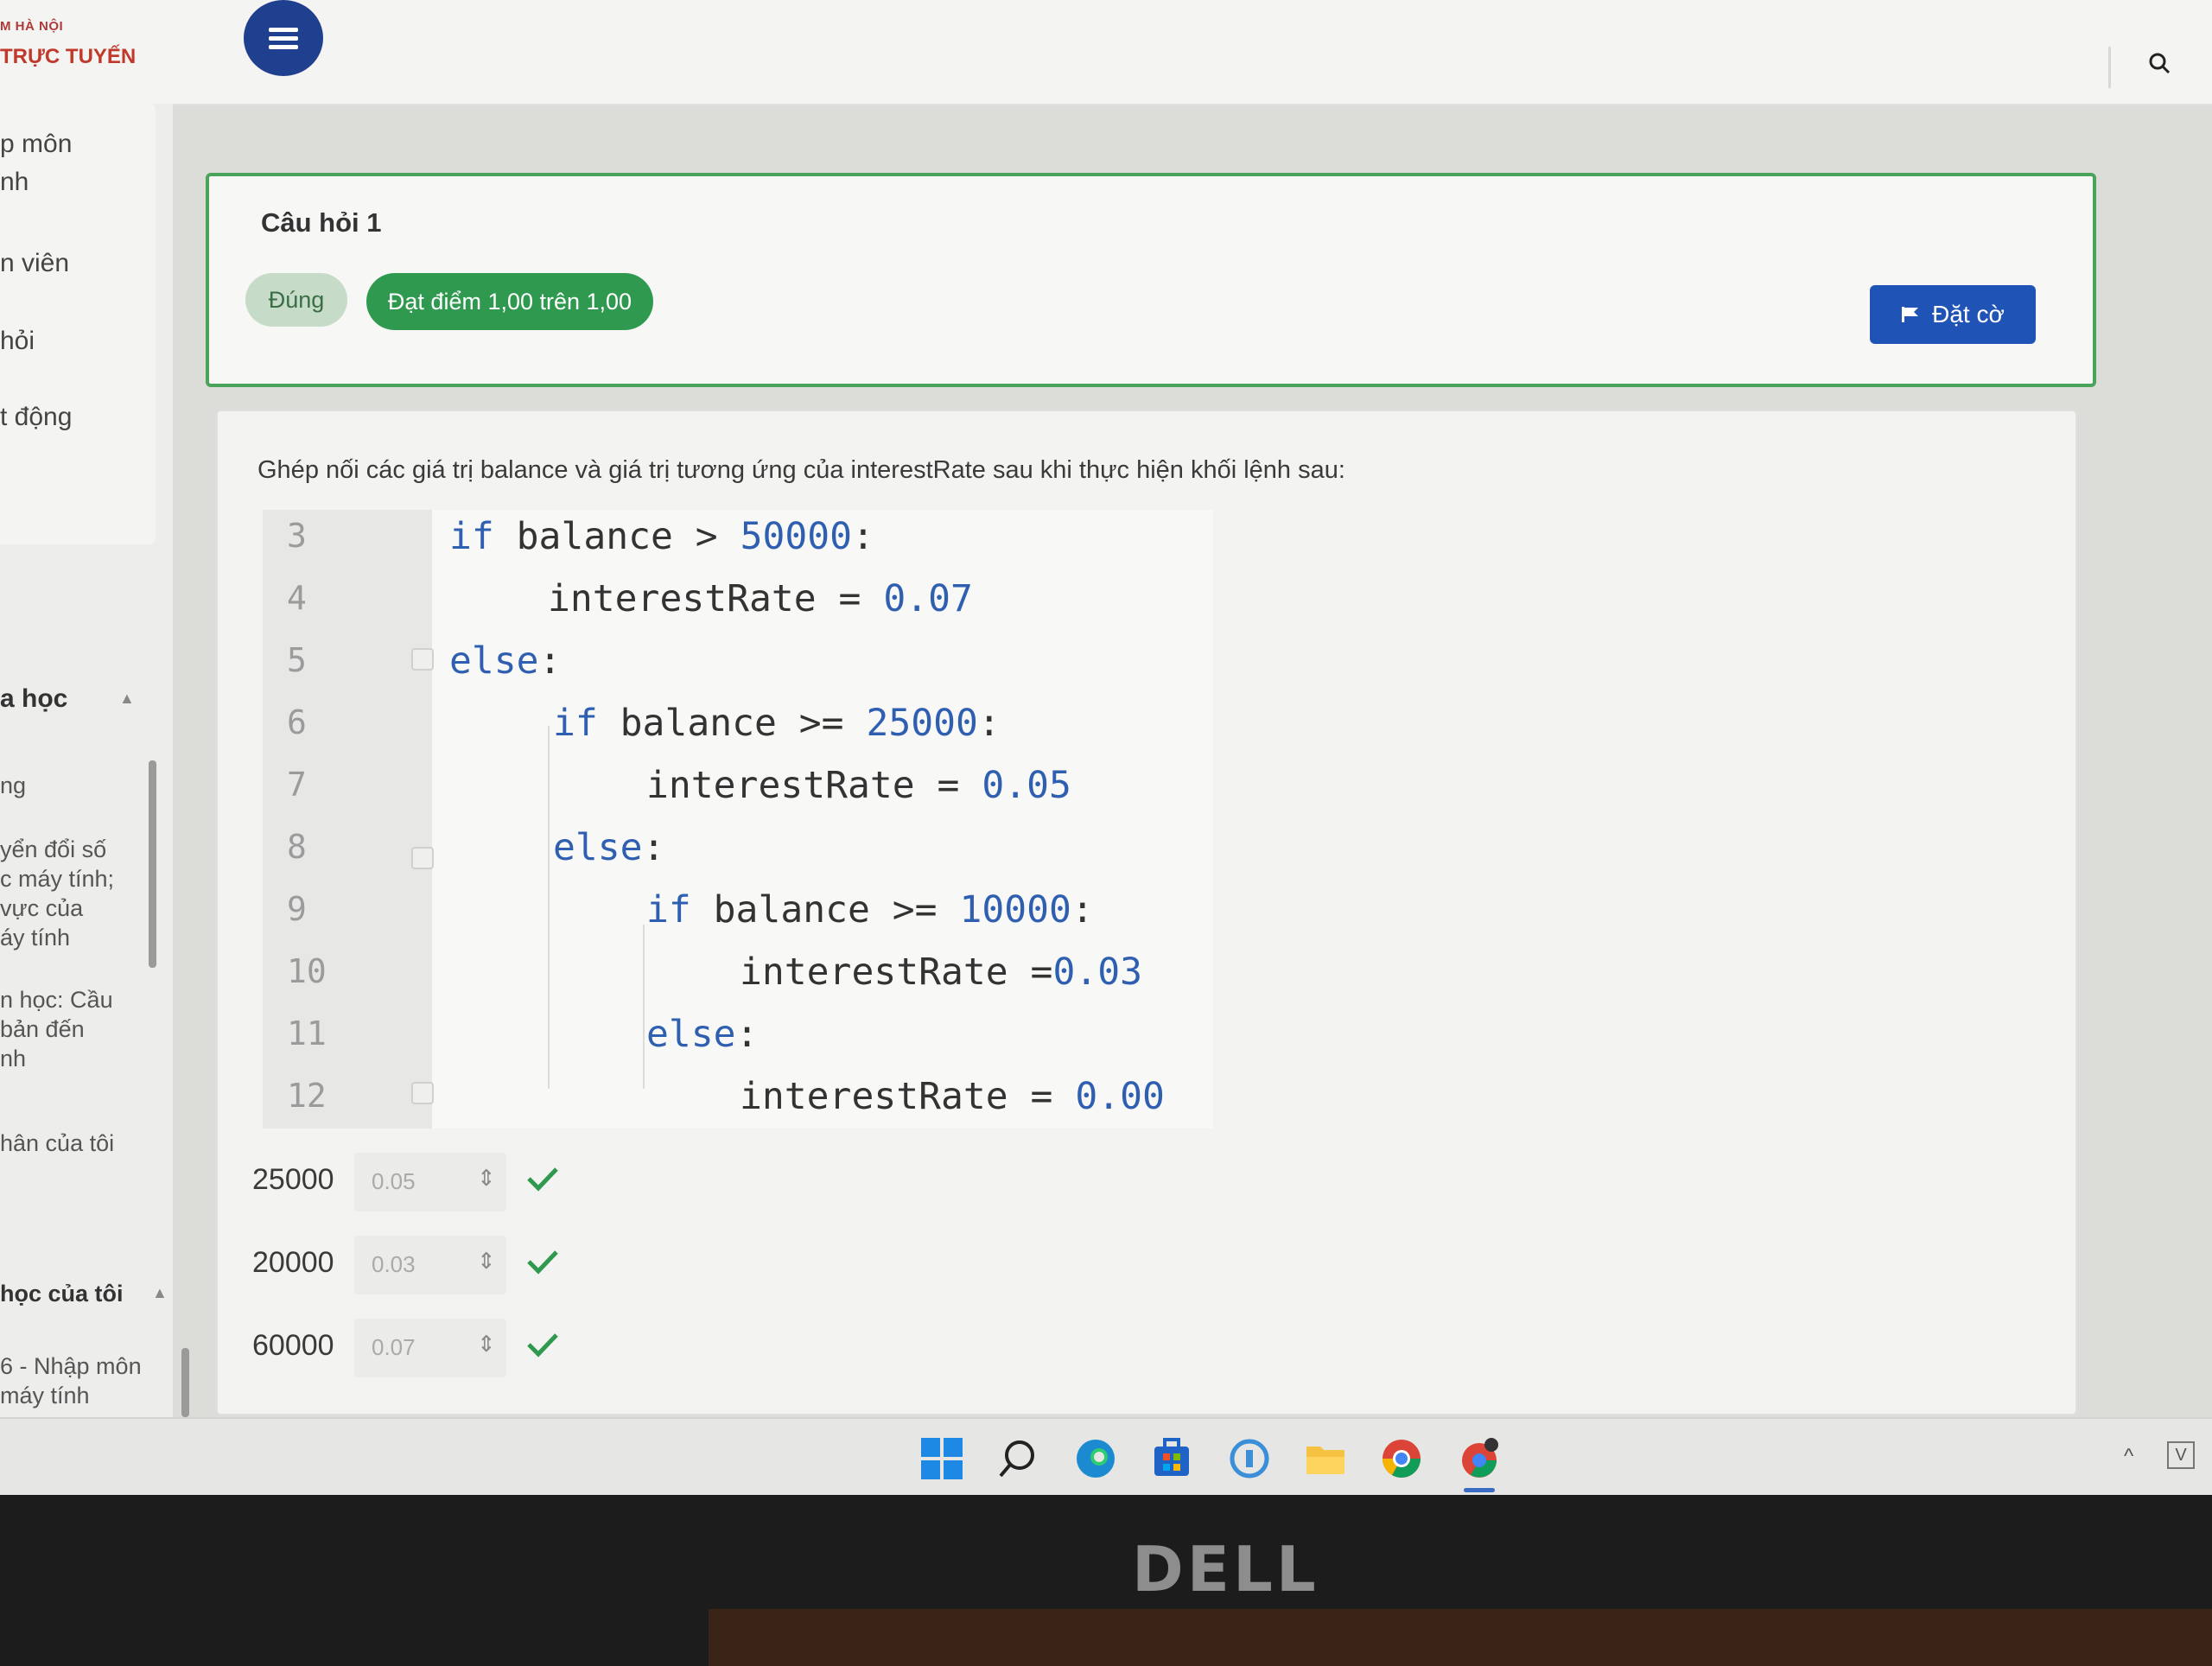 This screenshot has height=1666, width=2212. Describe the element at coordinates (2128, 1457) in the screenshot. I see `tray-expand-icon: ^` at that location.